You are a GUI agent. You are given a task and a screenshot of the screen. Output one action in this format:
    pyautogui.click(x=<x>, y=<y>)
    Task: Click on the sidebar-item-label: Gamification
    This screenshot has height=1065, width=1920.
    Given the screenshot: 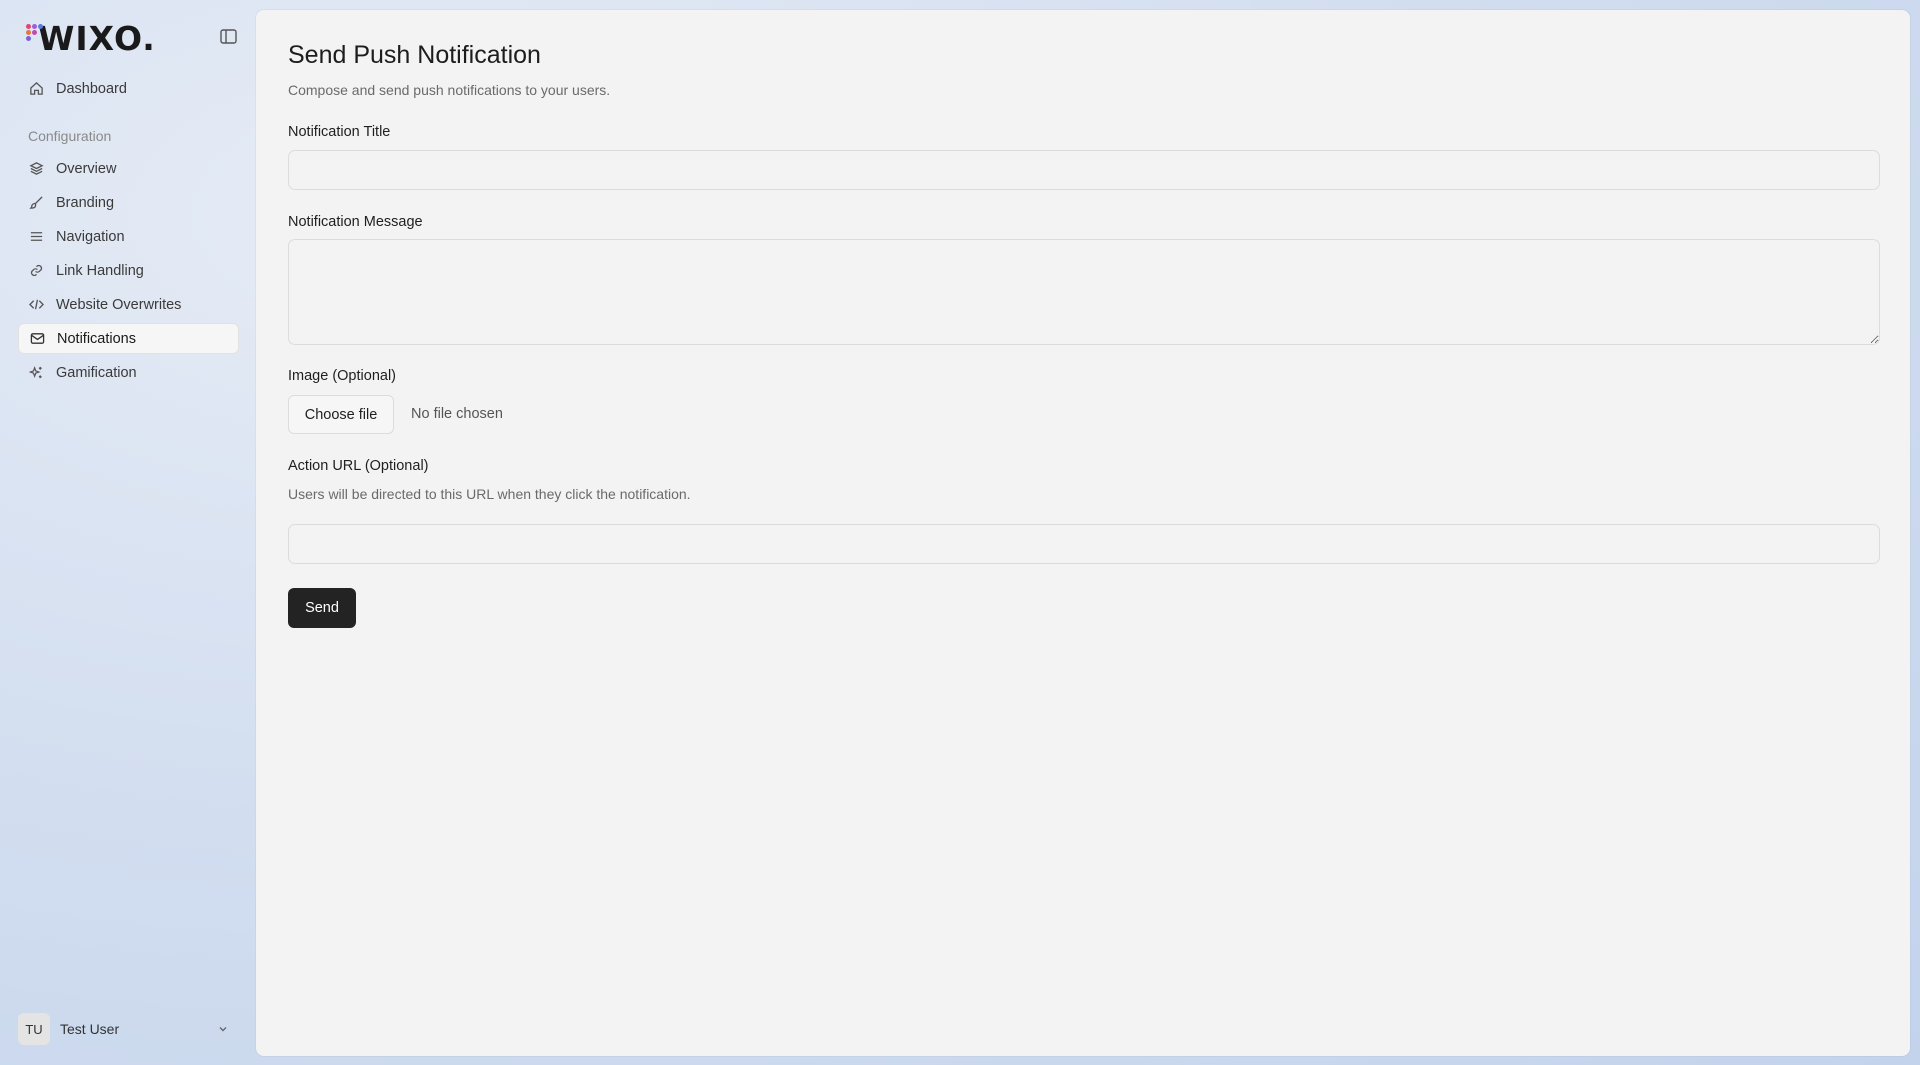 What is the action you would take?
    pyautogui.click(x=96, y=372)
    